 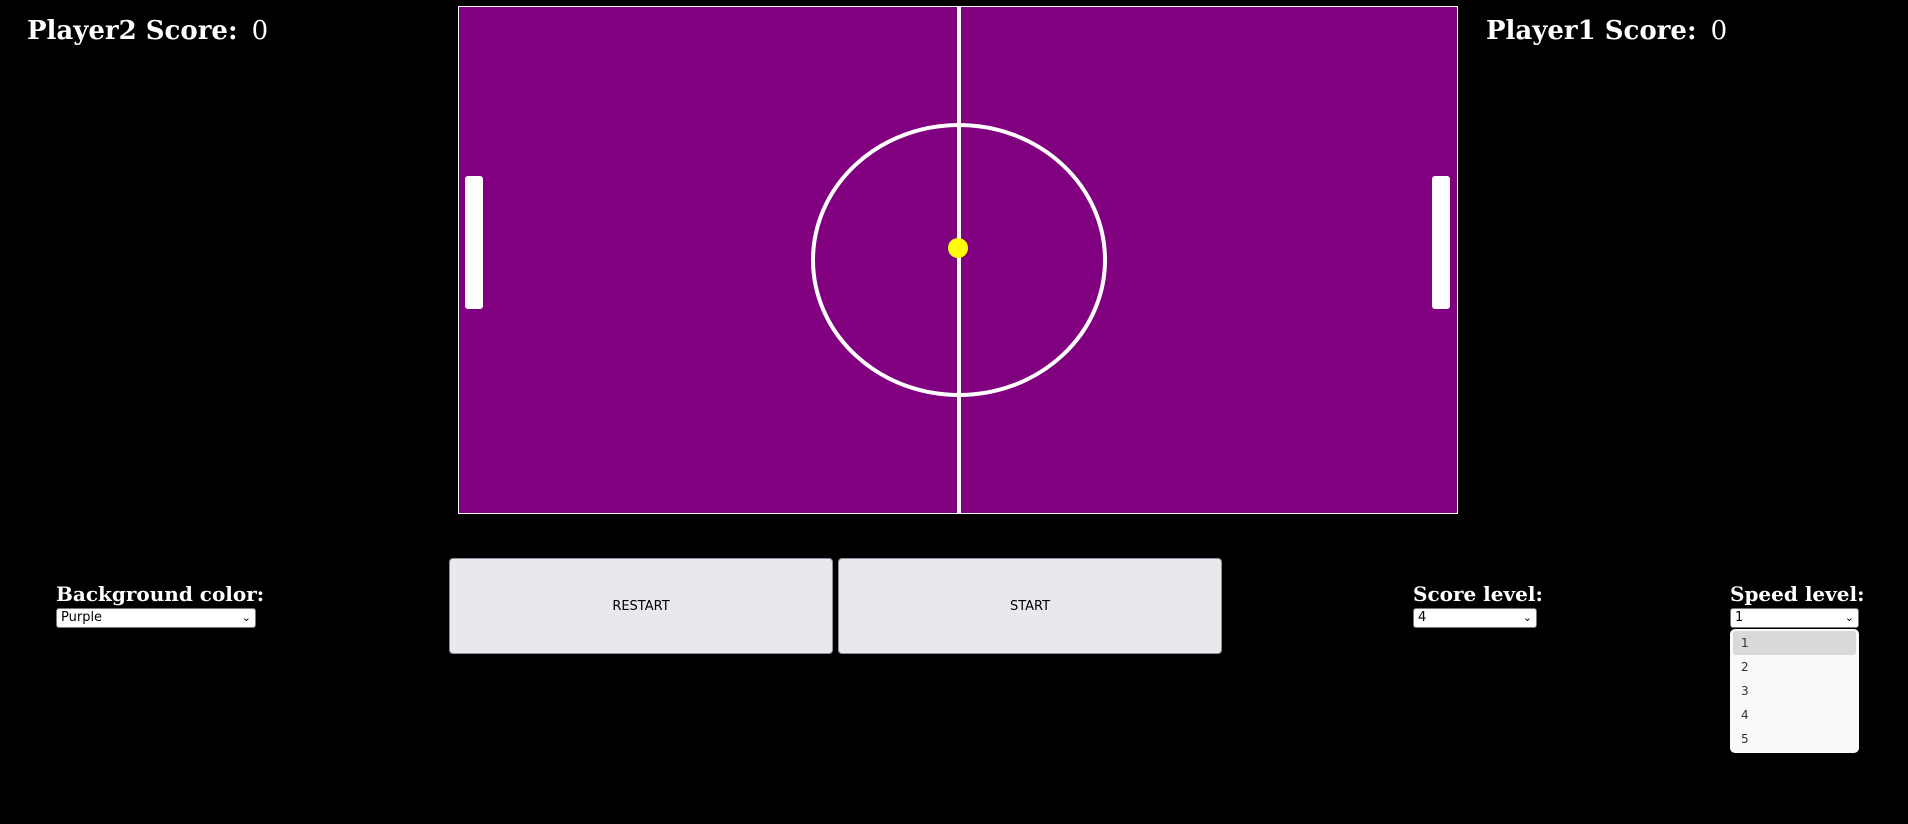 What do you see at coordinates (82, 617) in the screenshot?
I see `background-color-value: Purple` at bounding box center [82, 617].